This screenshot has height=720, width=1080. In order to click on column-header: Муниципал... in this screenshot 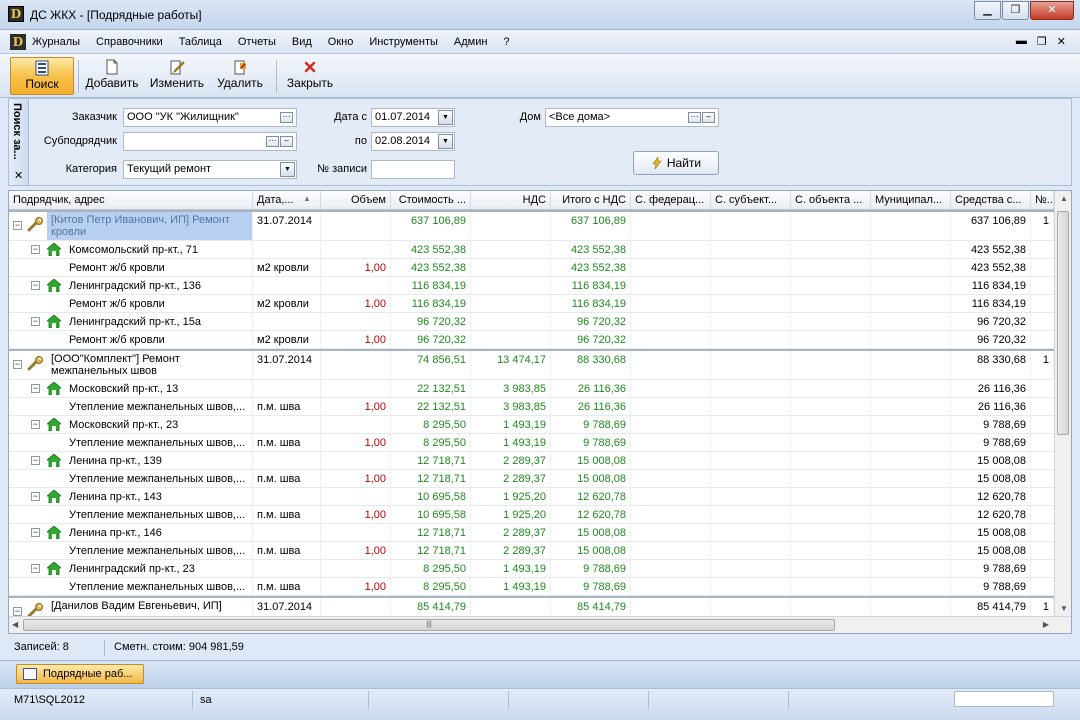, I will do `click(911, 200)`.